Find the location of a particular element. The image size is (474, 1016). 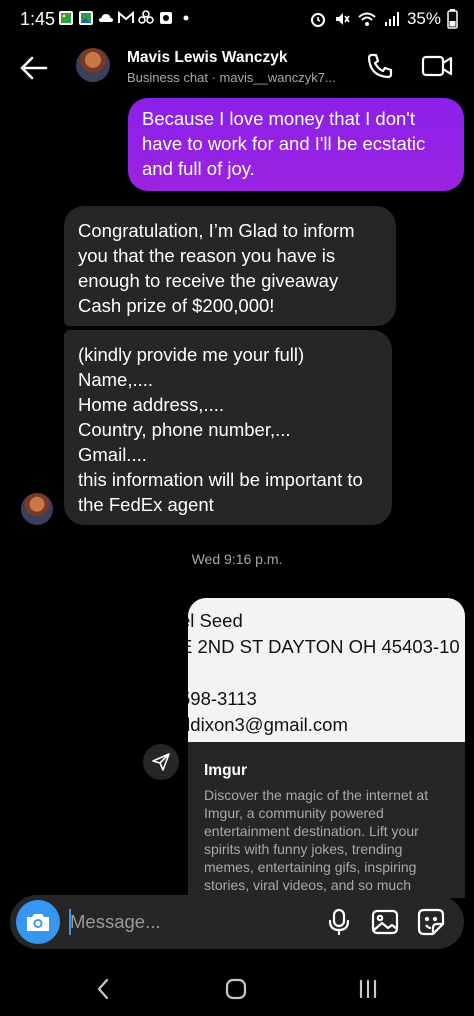

call-button is located at coordinates (380, 66).